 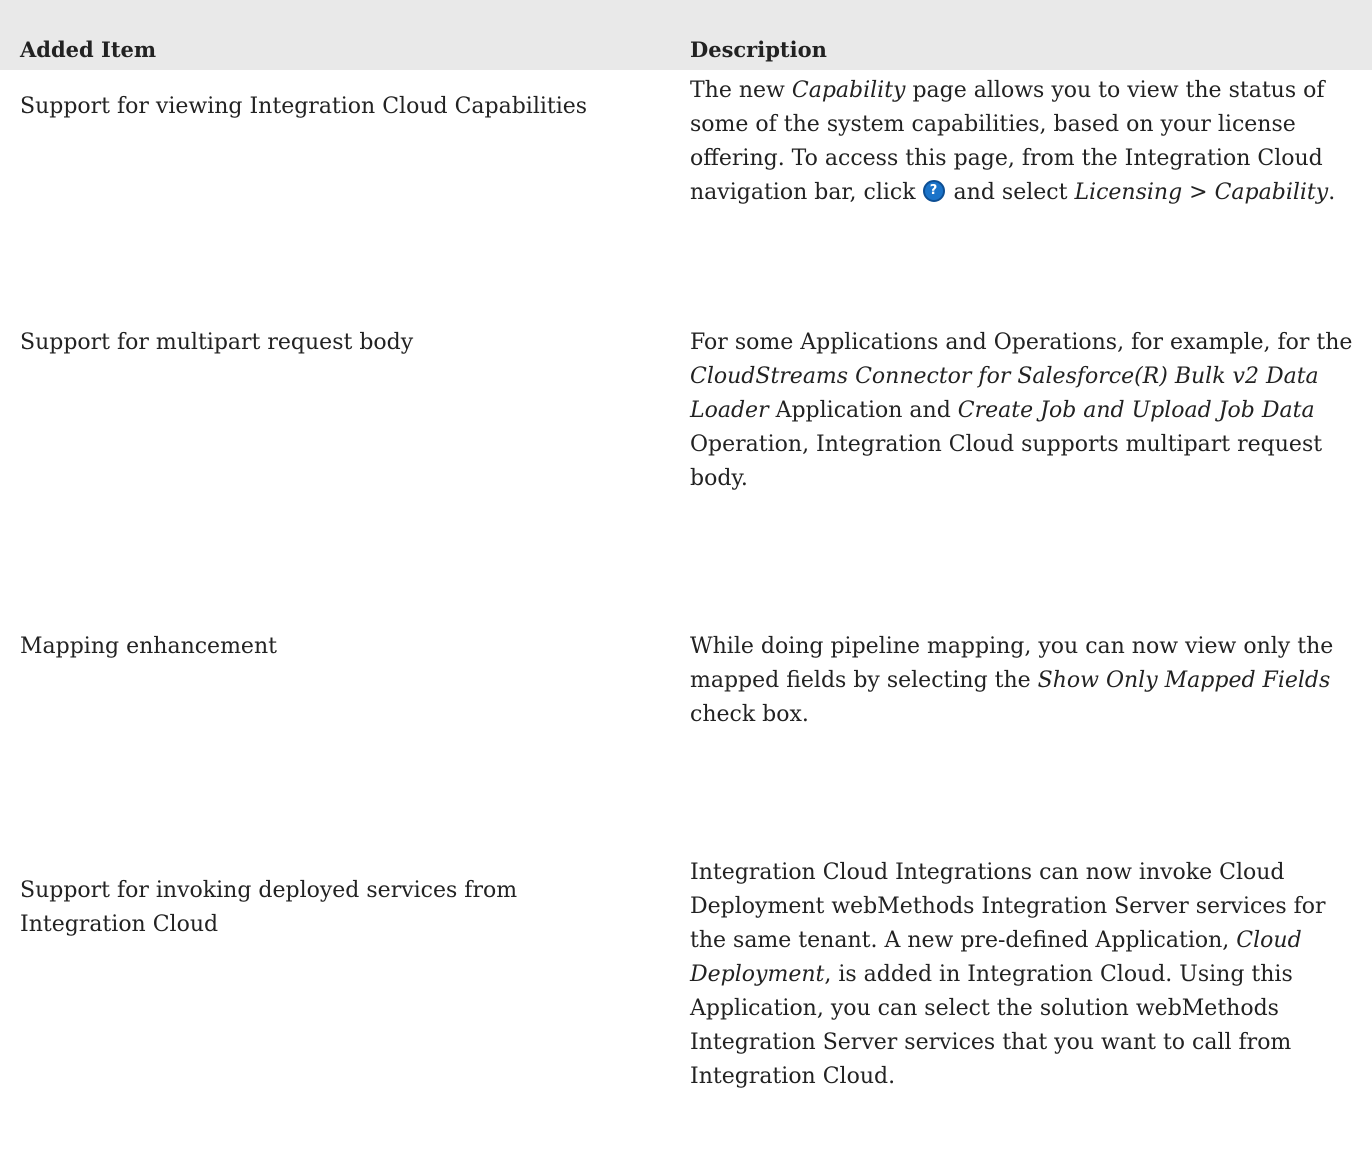 What do you see at coordinates (741, 90) in the screenshot?
I see `description-text: The new` at bounding box center [741, 90].